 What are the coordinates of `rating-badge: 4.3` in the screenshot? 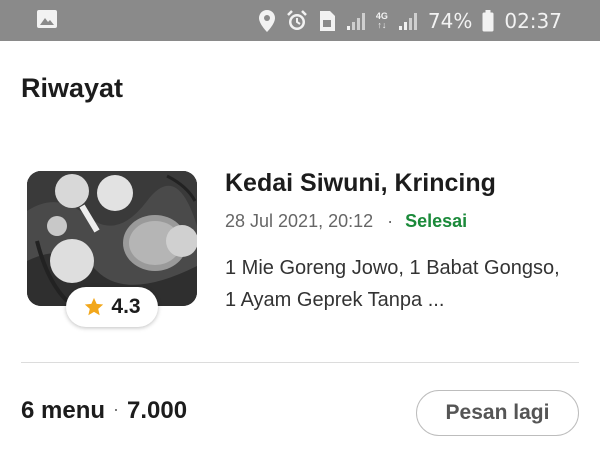 It's located at (112, 307).